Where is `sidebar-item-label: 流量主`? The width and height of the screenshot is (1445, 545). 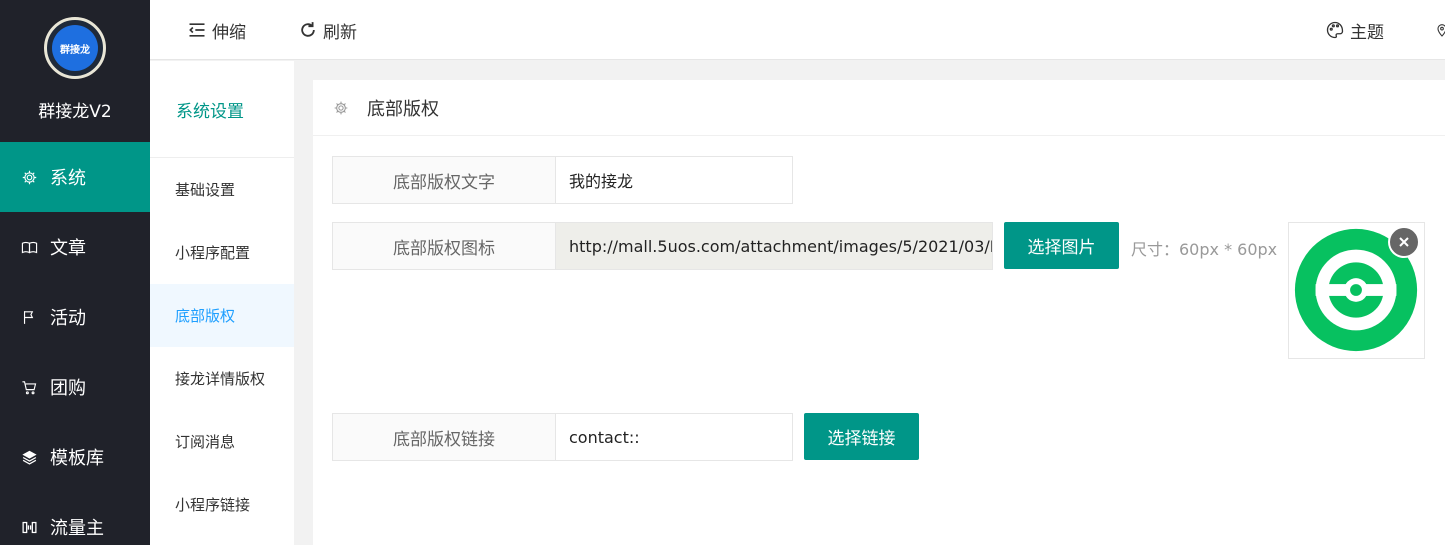
sidebar-item-label: 流量主 is located at coordinates (77, 528).